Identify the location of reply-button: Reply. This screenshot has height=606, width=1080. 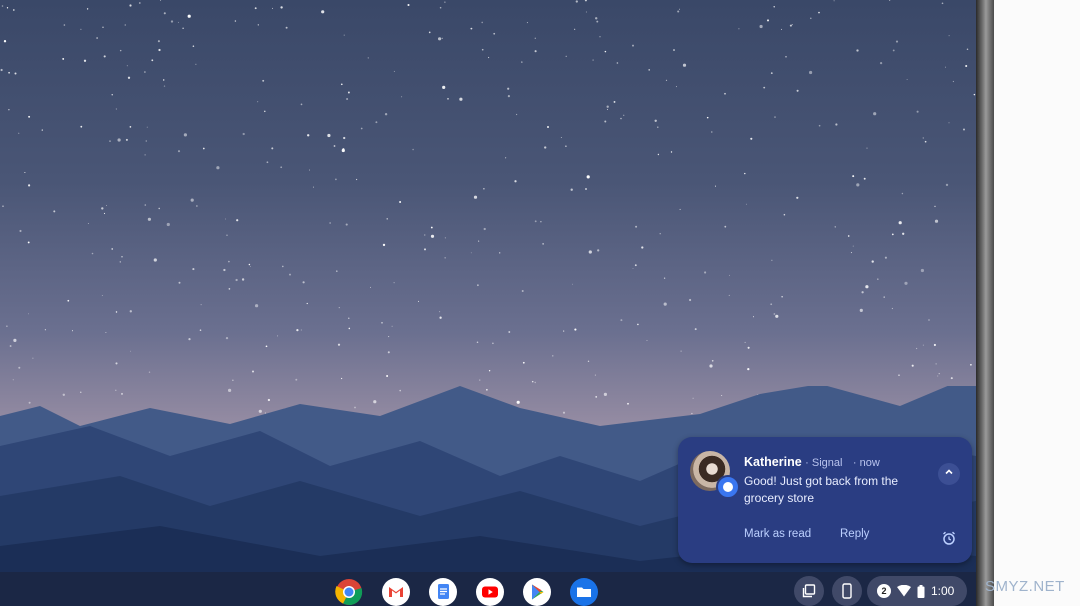
(854, 534).